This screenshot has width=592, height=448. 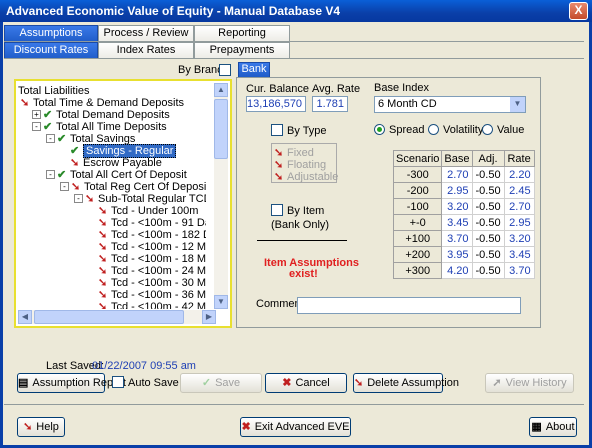 I want to click on about-button: ▦ About, so click(x=553, y=427).